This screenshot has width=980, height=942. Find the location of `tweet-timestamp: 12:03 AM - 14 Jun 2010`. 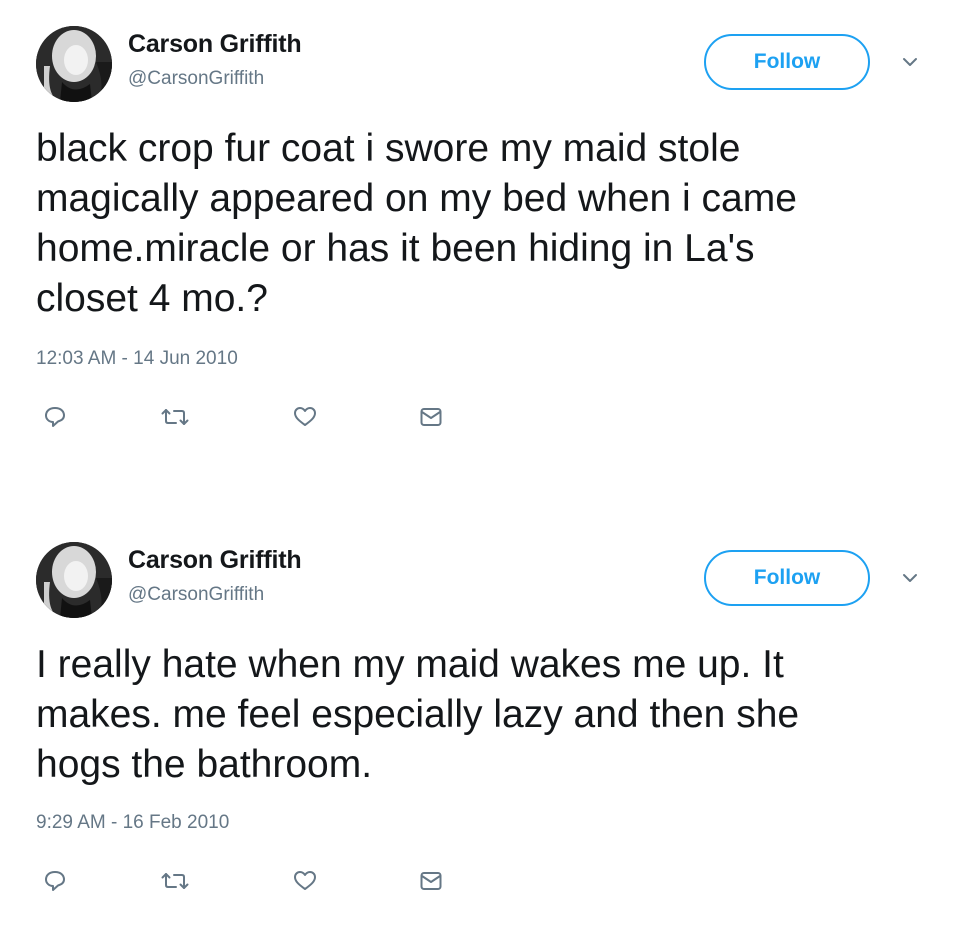

tweet-timestamp: 12:03 AM - 14 Jun 2010 is located at coordinates (137, 359).